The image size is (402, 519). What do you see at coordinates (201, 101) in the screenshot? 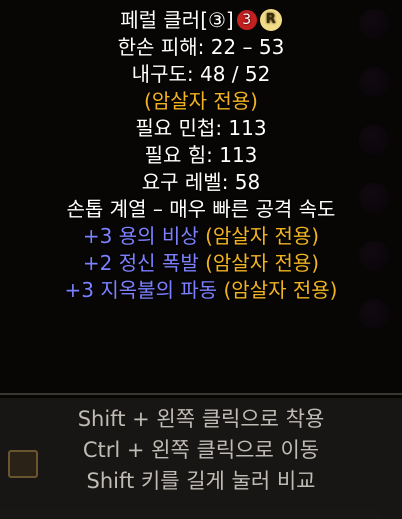
I see `stat-line: (암살자 전용)` at bounding box center [201, 101].